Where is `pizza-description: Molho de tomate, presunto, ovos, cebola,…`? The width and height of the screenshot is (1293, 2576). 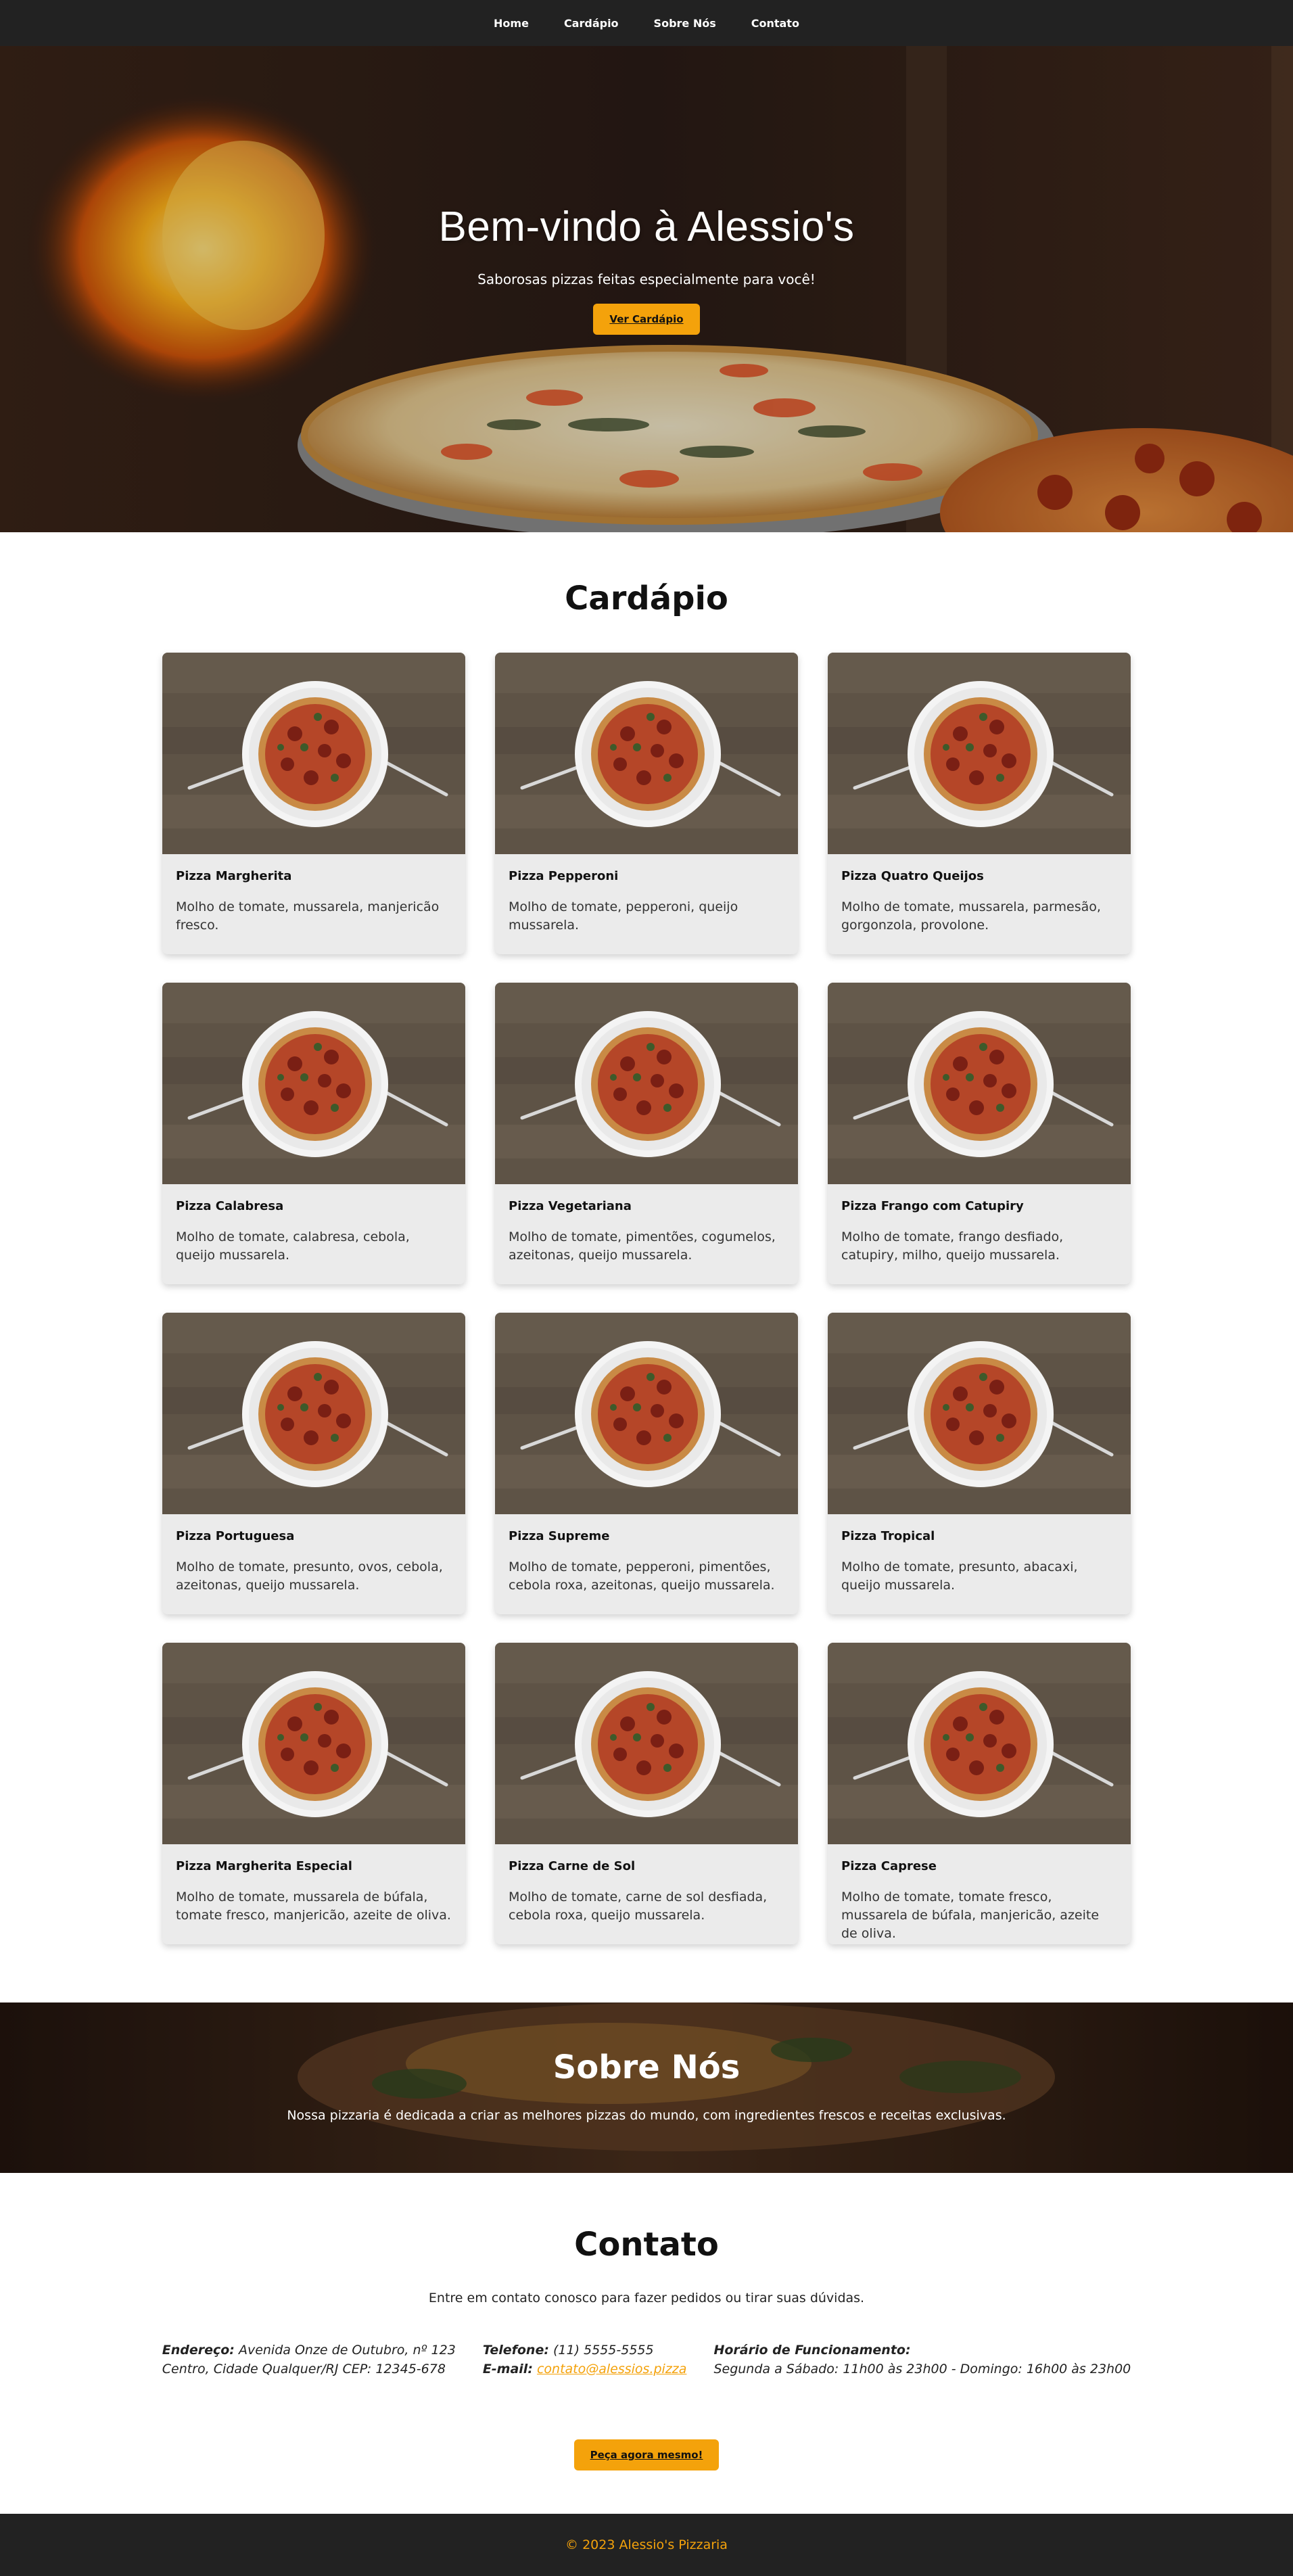 pizza-description: Molho de tomate, presunto, ovos, cebola,… is located at coordinates (309, 1576).